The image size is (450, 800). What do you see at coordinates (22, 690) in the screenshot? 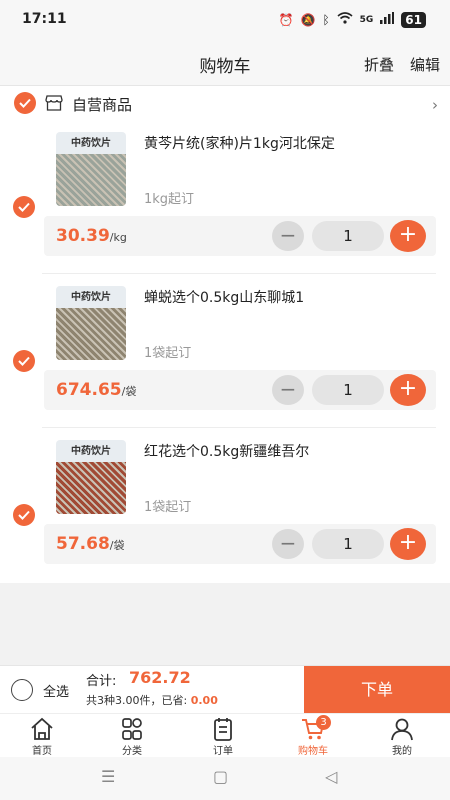
I see `select-all-radio` at bounding box center [22, 690].